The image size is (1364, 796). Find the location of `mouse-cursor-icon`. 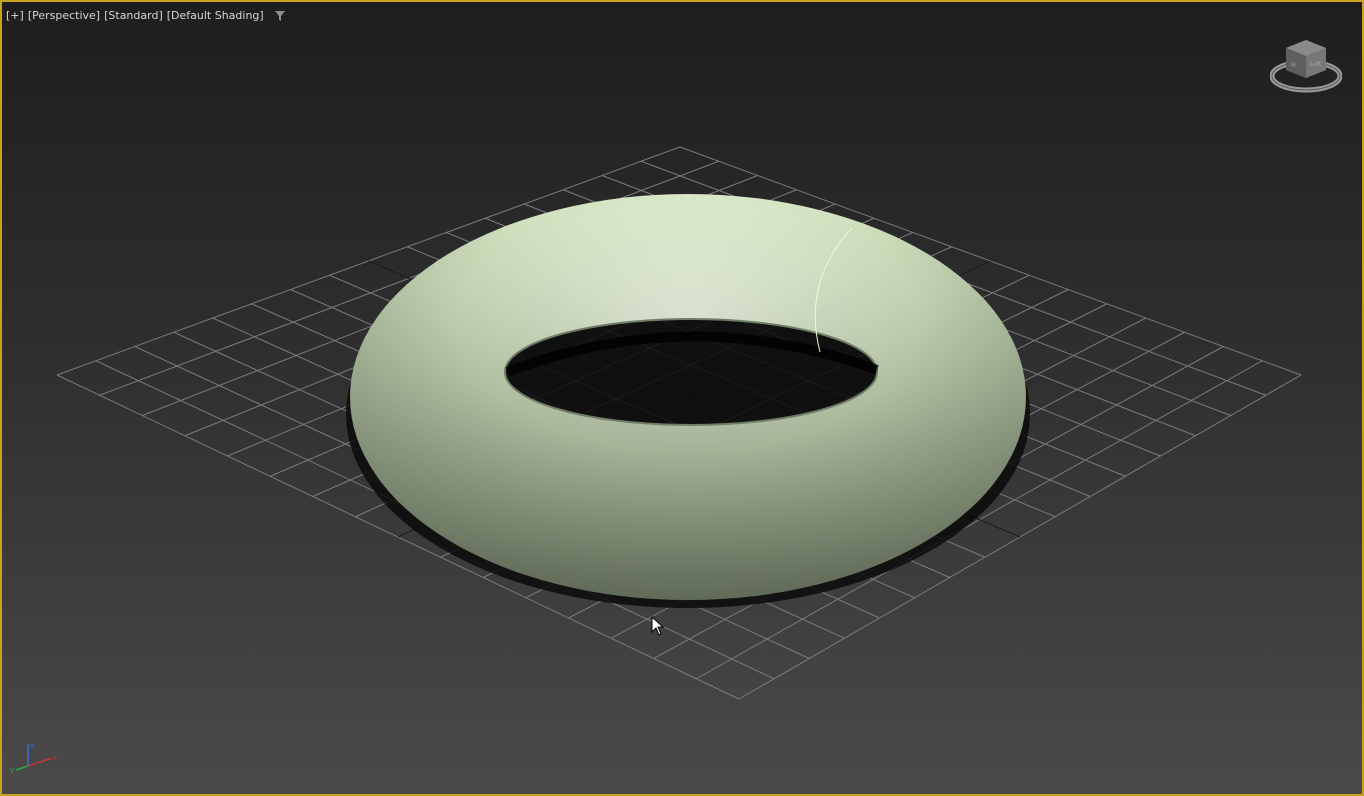

mouse-cursor-icon is located at coordinates (658, 626).